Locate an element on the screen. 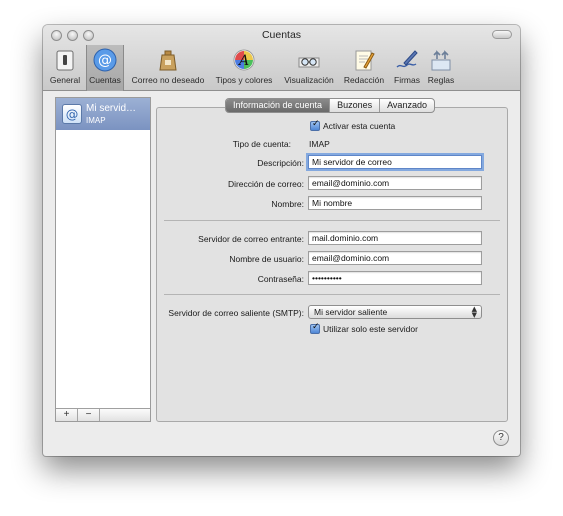 The image size is (563, 516). tab-mailboxes: Buzones is located at coordinates (355, 105).